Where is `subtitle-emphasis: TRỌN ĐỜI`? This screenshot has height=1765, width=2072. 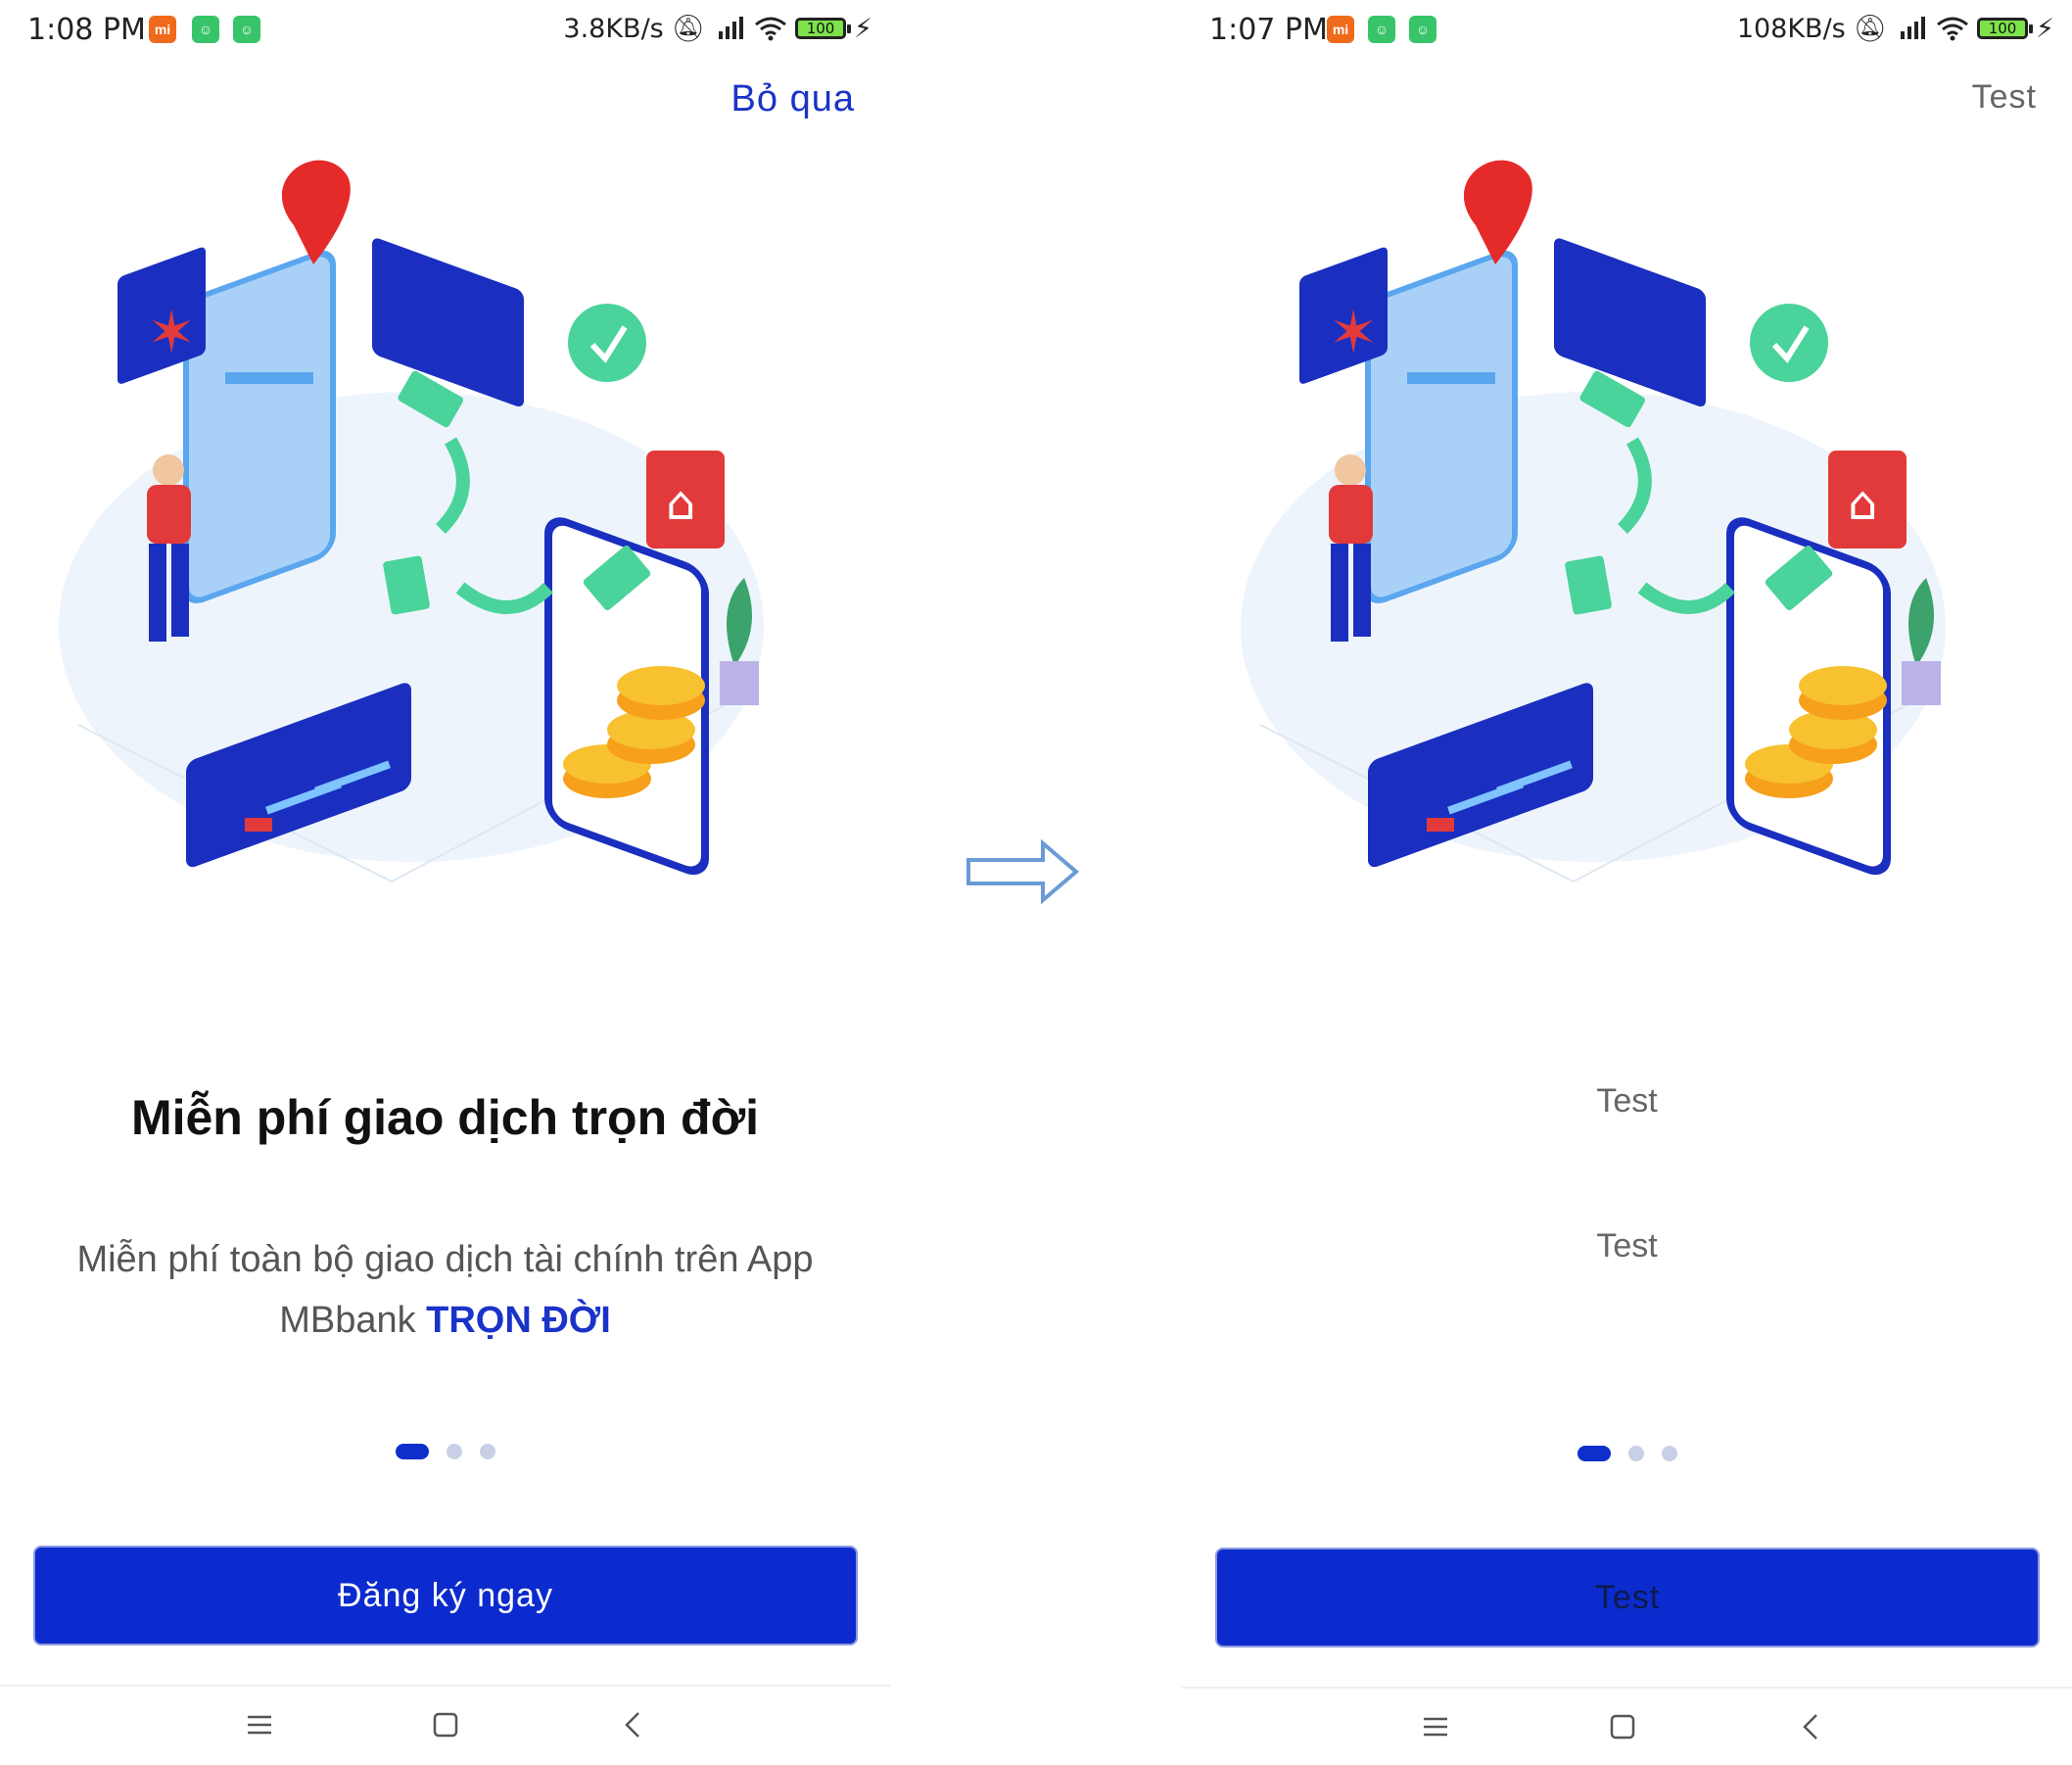 subtitle-emphasis: TRỌN ĐỜI is located at coordinates (519, 1320).